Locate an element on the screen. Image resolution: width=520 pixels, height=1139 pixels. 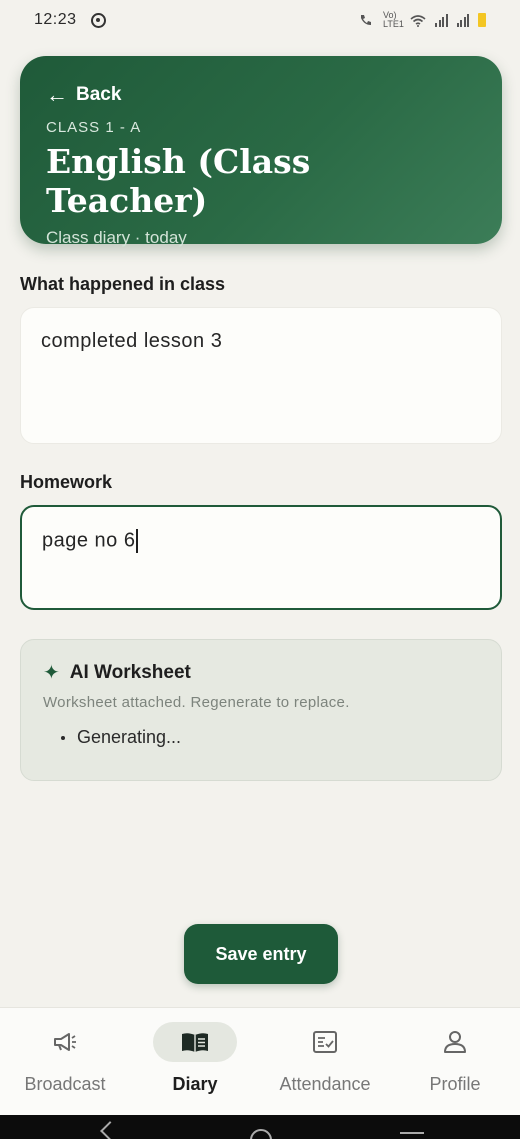
wifi-icon is located at coordinates (418, 20).